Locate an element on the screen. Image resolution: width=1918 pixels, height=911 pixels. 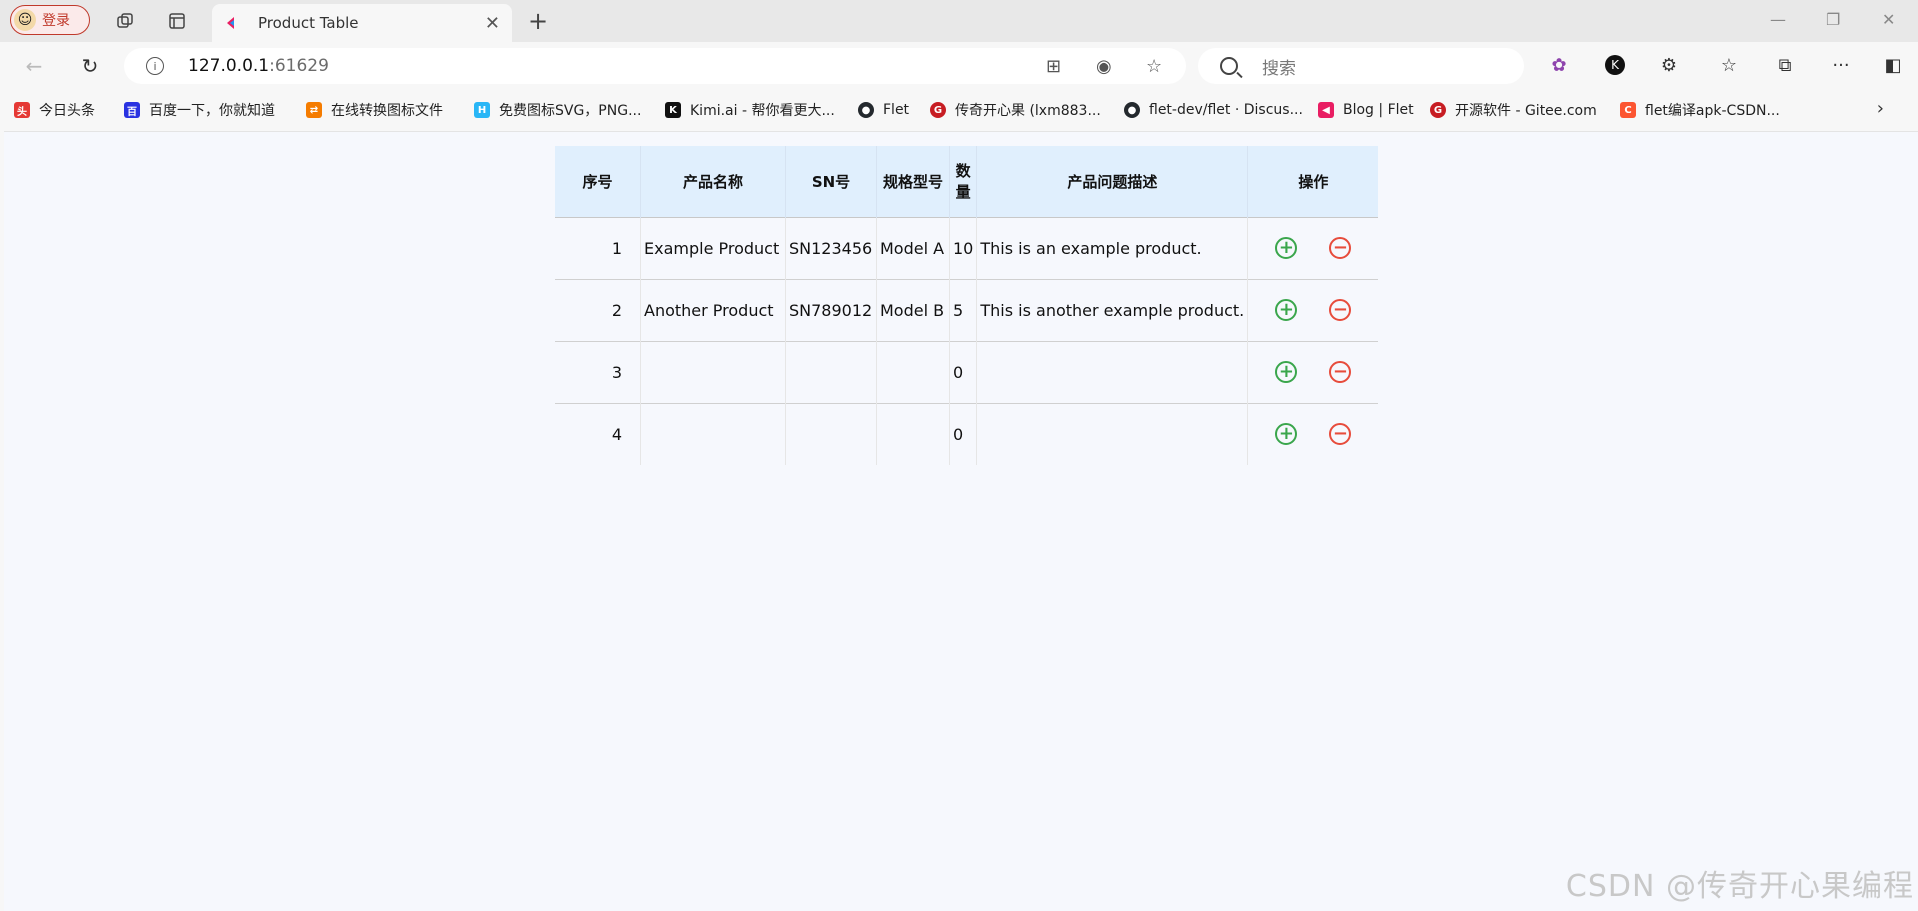
cell-index: 4 is located at coordinates (598, 434).